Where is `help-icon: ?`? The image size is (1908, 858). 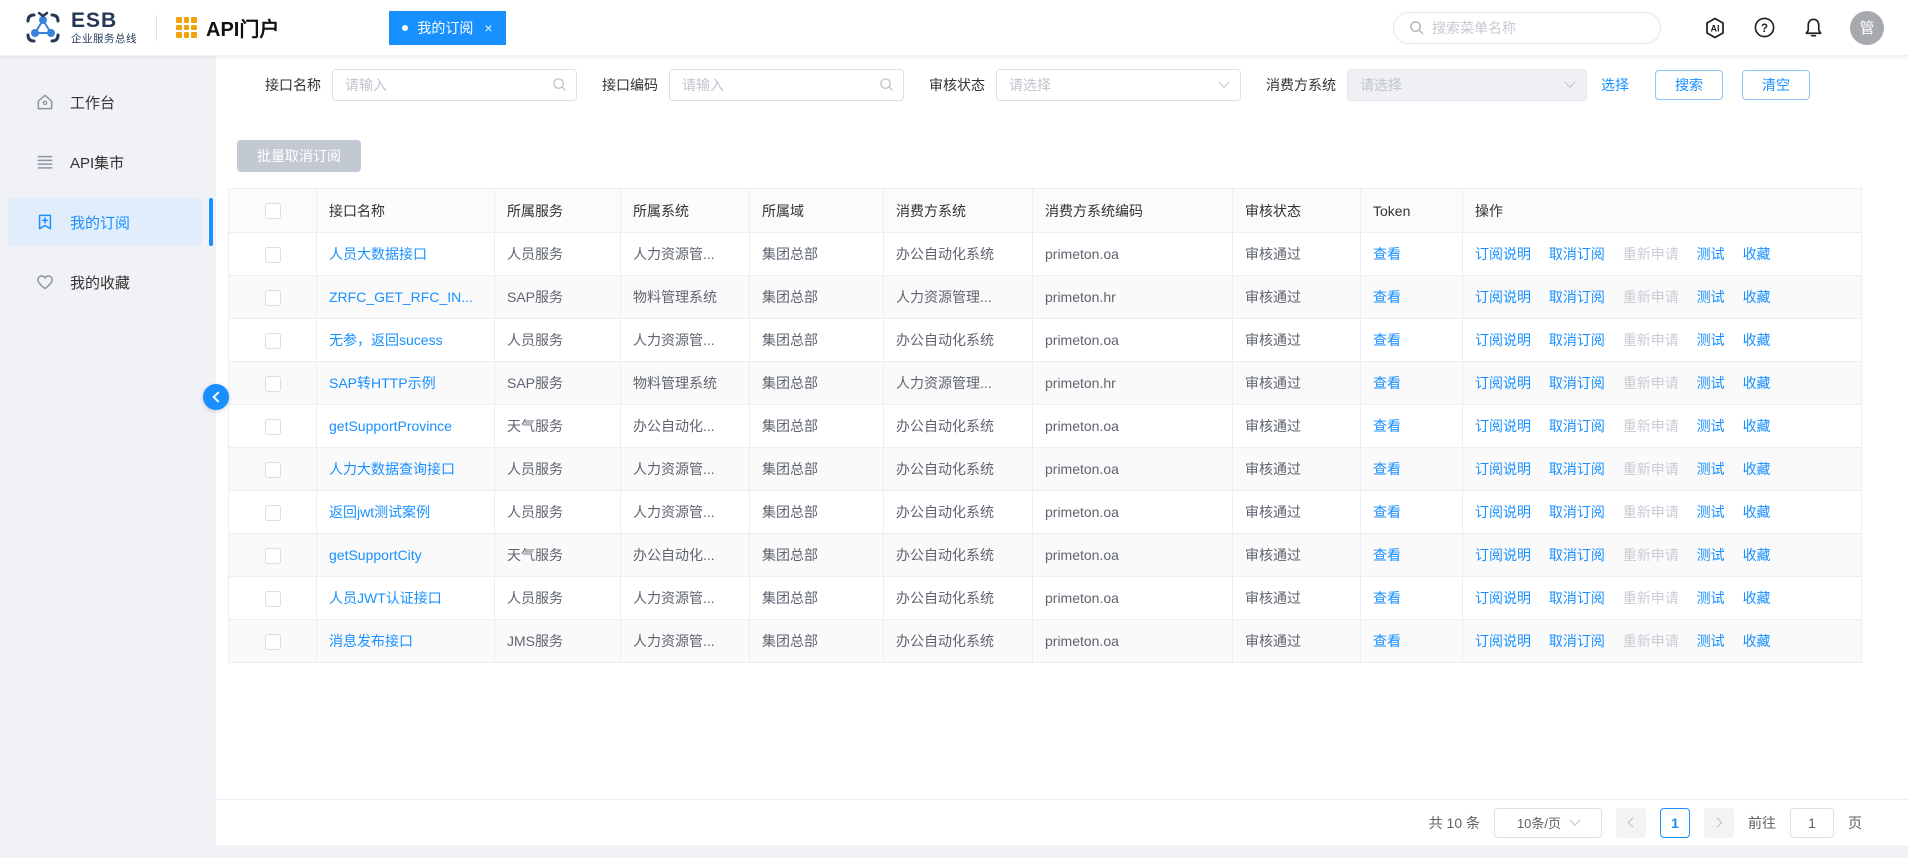
help-icon: ? is located at coordinates (1764, 28).